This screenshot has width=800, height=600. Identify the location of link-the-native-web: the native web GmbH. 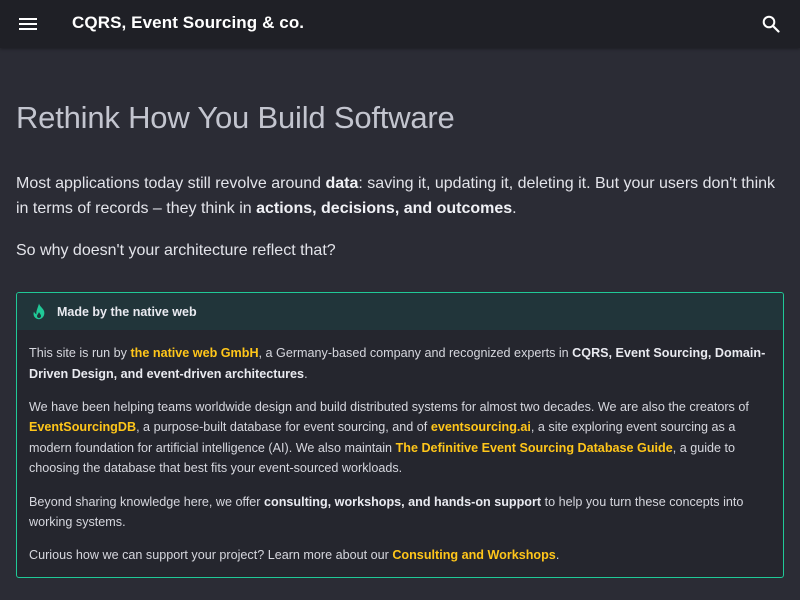
(194, 353).